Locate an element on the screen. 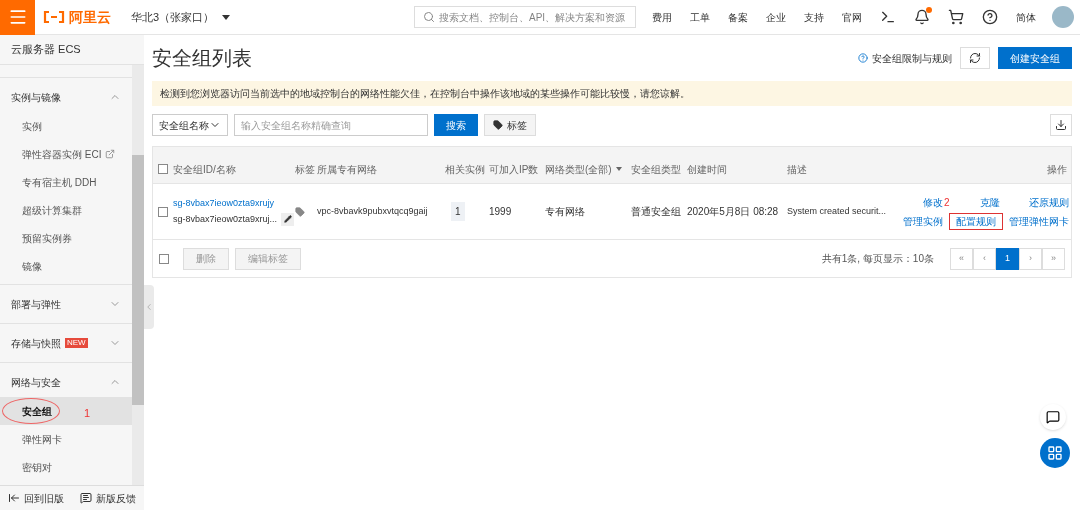 Image resolution: width=1080 pixels, height=510 pixels. pencil-icon is located at coordinates (287, 219).